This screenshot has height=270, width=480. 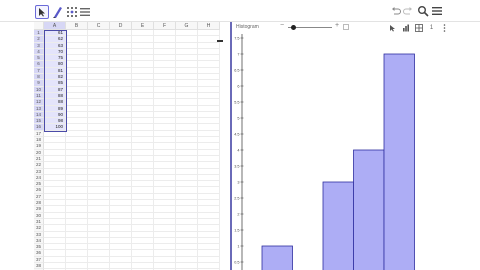 I want to click on more-options-icon, so click(x=444, y=27).